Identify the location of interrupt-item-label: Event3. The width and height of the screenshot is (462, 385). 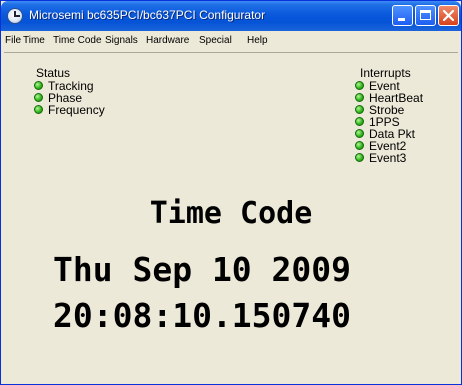
(388, 158).